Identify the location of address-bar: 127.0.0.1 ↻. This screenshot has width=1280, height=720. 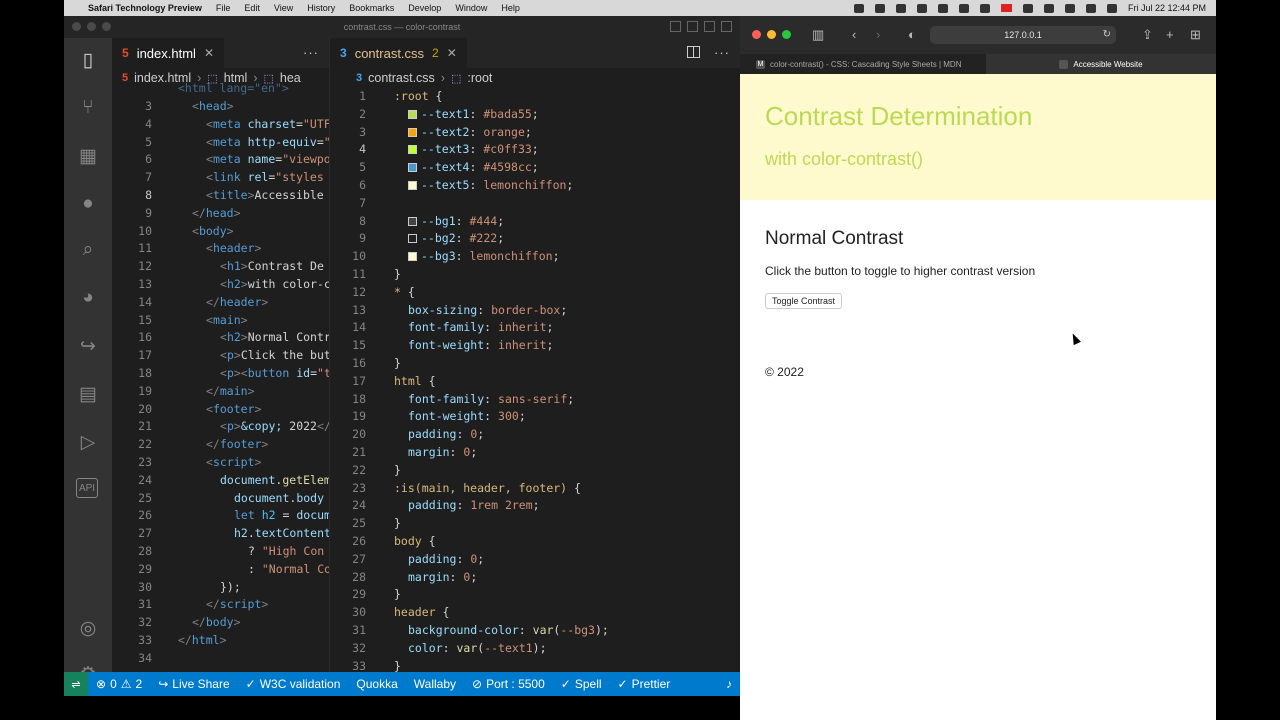
(1023, 35).